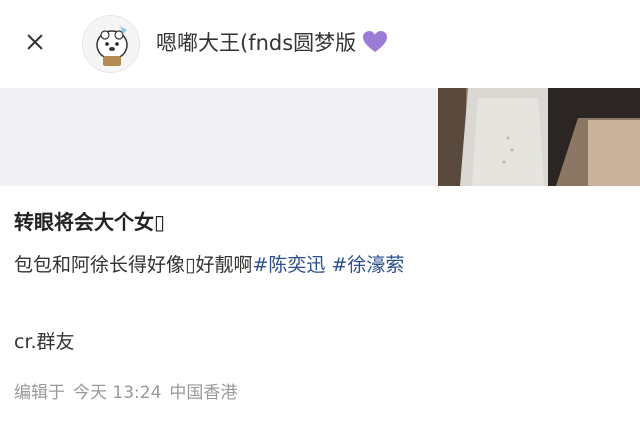  What do you see at coordinates (133, 265) in the screenshot?
I see `post-body-text: 包包和阿徐长得好像▯好靓啊` at bounding box center [133, 265].